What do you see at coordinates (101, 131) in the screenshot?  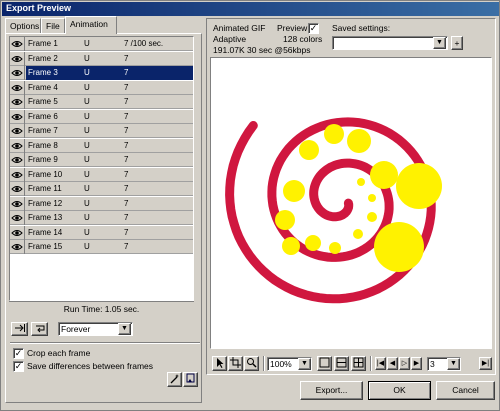 I see `frame-row: Frame 7 U 7` at bounding box center [101, 131].